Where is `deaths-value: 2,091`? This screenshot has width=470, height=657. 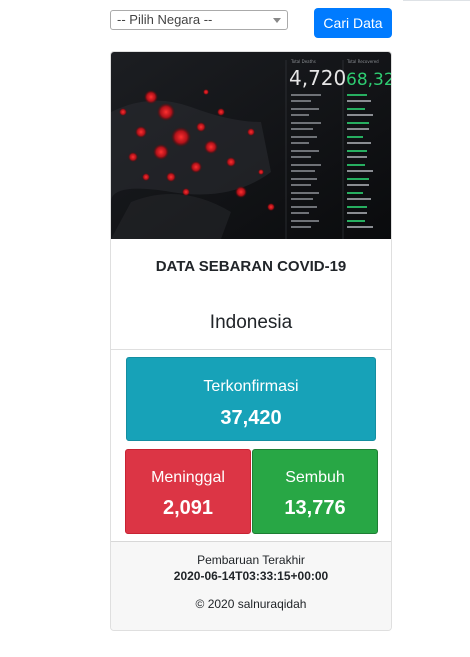 deaths-value: 2,091 is located at coordinates (188, 508).